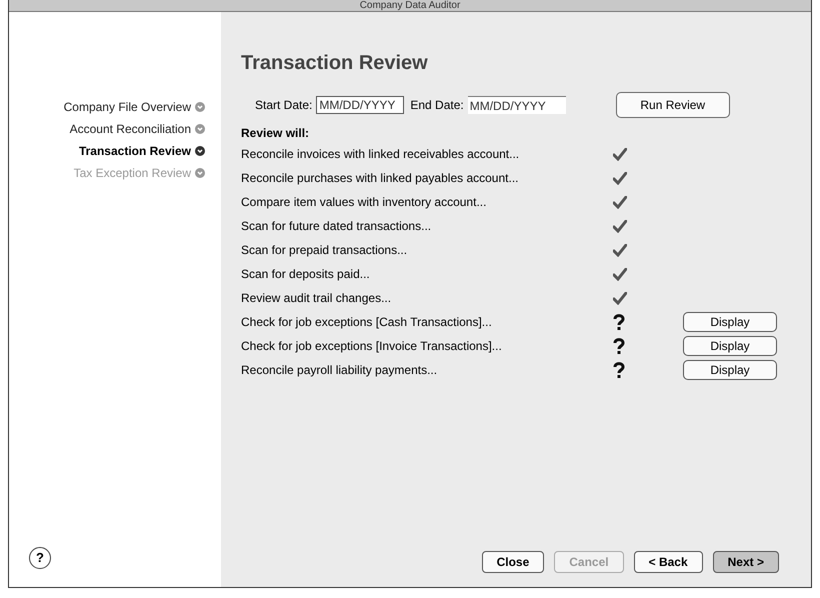 This screenshot has width=820, height=598. Describe the element at coordinates (134, 107) in the screenshot. I see `sidebar-item: Company File Overview` at that location.